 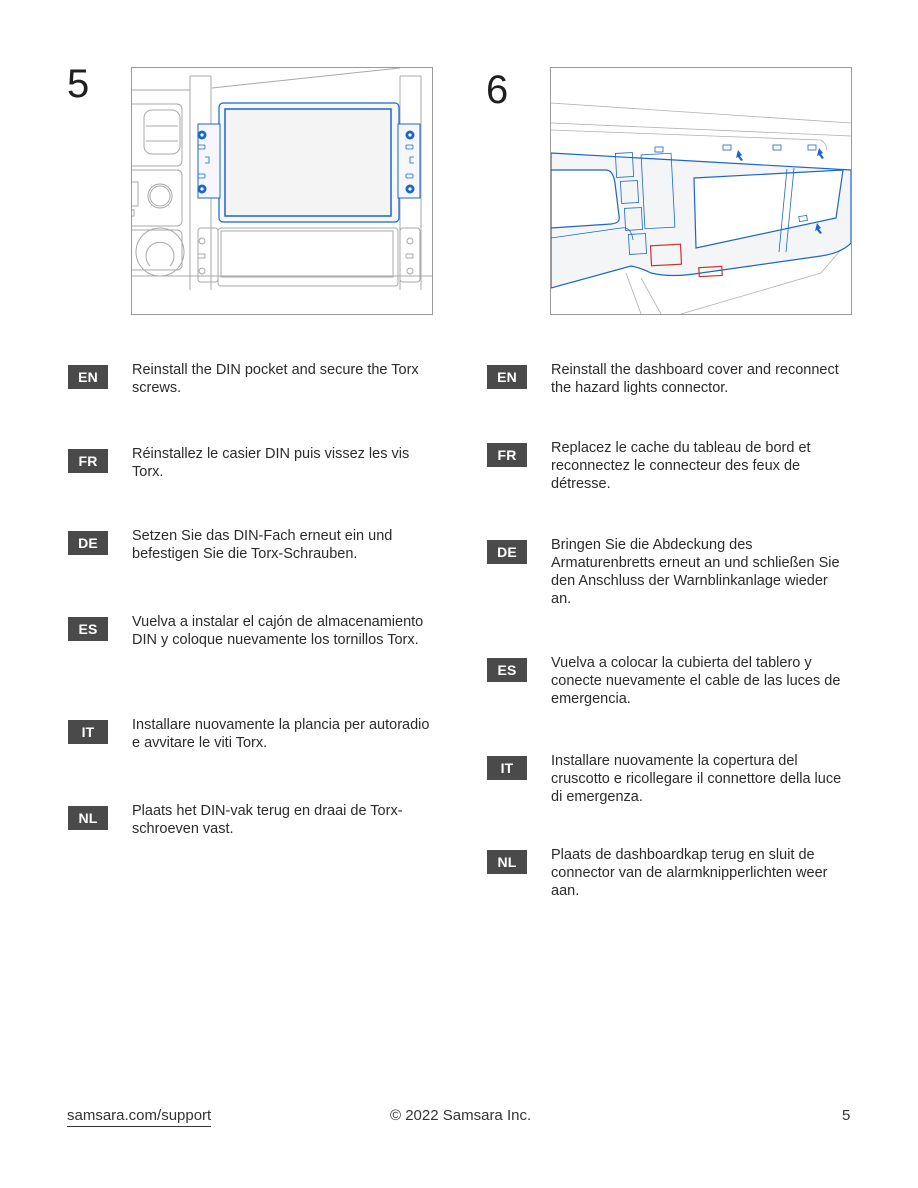 I want to click on step-5-illustration, so click(x=282, y=191).